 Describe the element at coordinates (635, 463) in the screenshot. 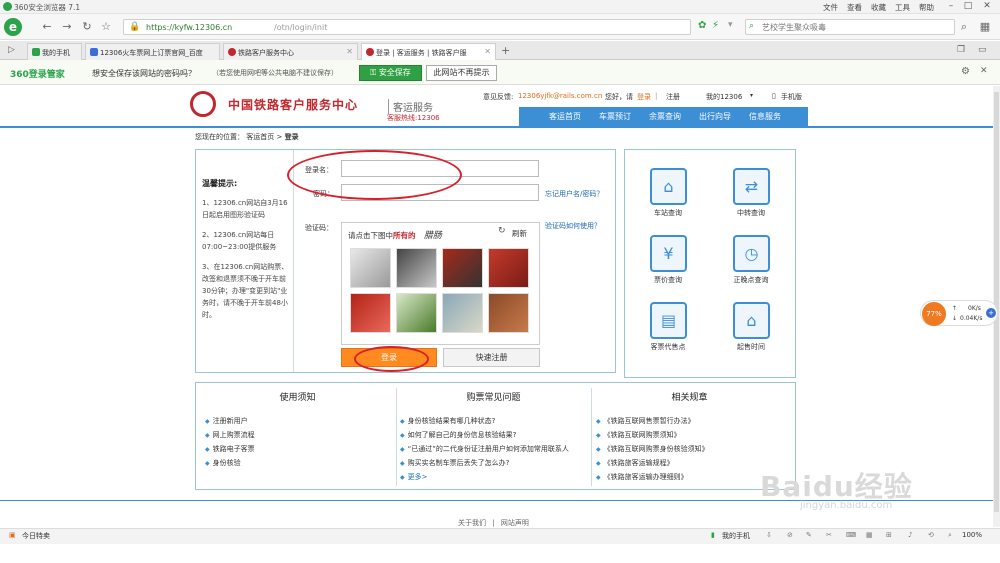

I see `col3-item: 《铁路旅客运输规程》` at that location.